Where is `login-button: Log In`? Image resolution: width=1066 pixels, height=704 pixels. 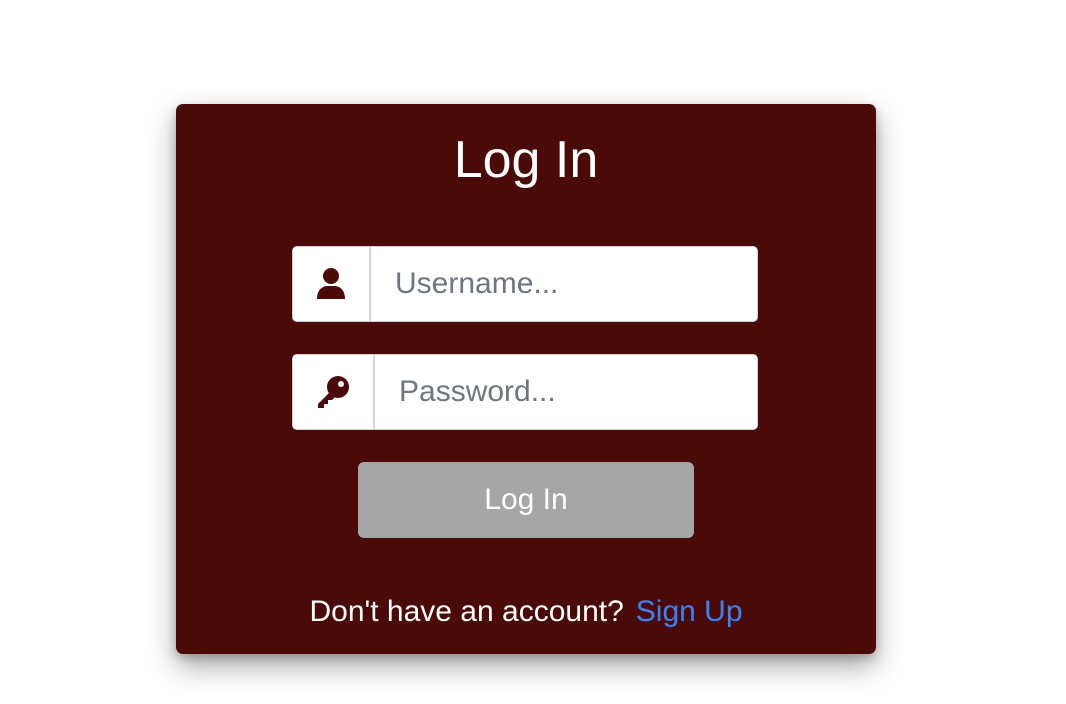 login-button: Log In is located at coordinates (526, 500).